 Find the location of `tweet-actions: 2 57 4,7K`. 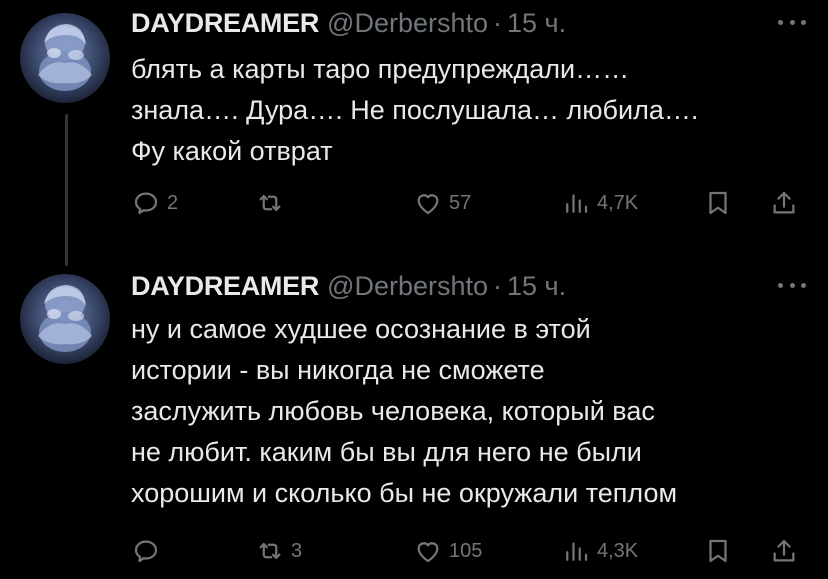

tweet-actions: 2 57 4,7K is located at coordinates (471, 203).